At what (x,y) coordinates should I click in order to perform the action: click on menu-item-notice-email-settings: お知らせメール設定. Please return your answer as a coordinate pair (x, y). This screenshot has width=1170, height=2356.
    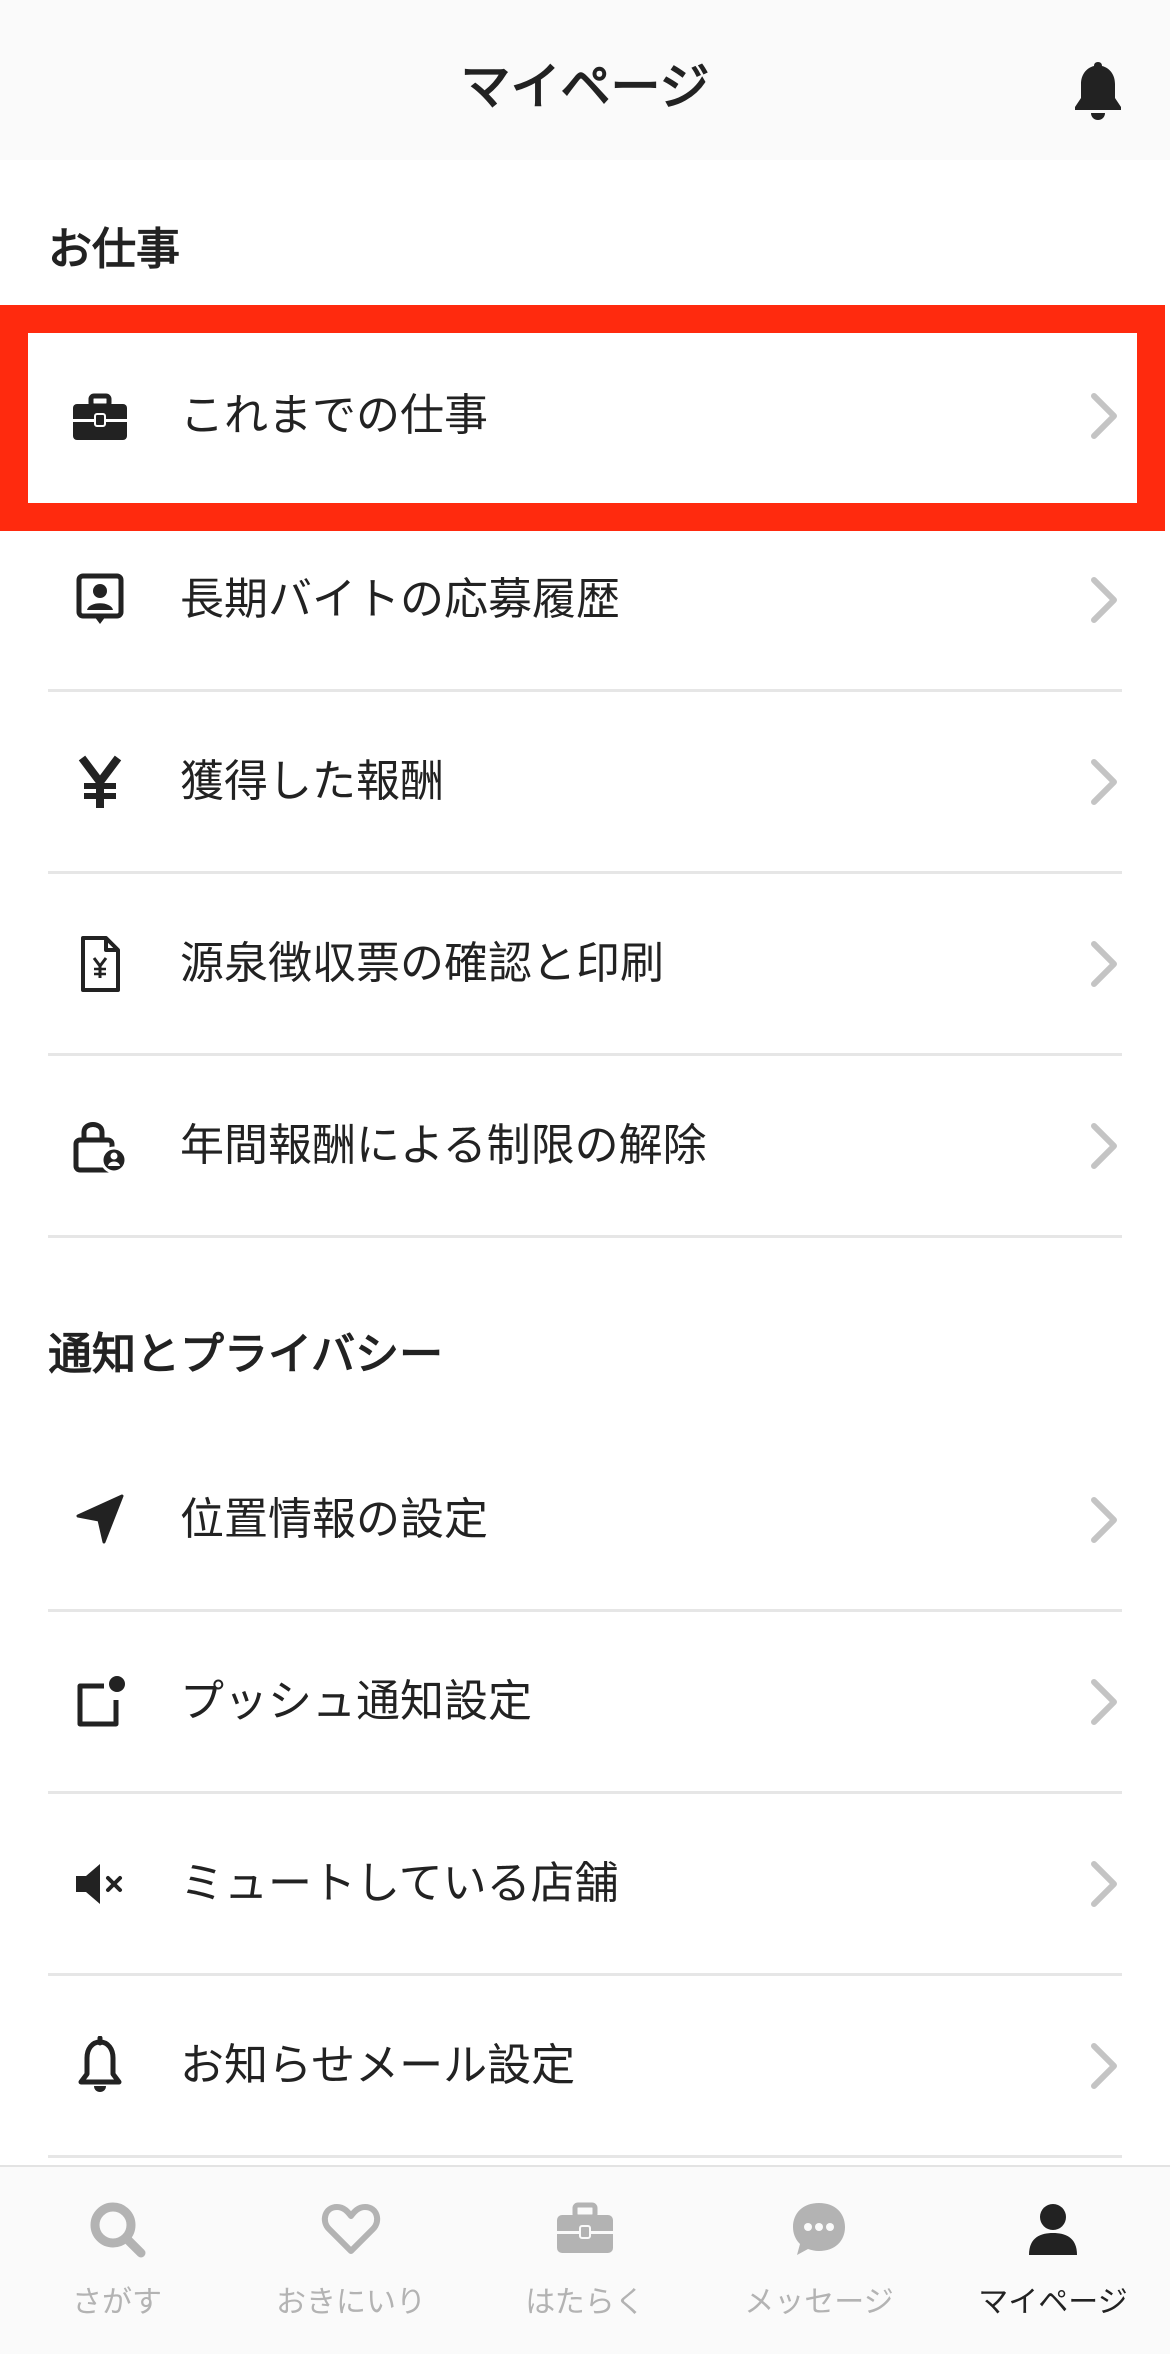
    Looking at the image, I should click on (585, 2067).